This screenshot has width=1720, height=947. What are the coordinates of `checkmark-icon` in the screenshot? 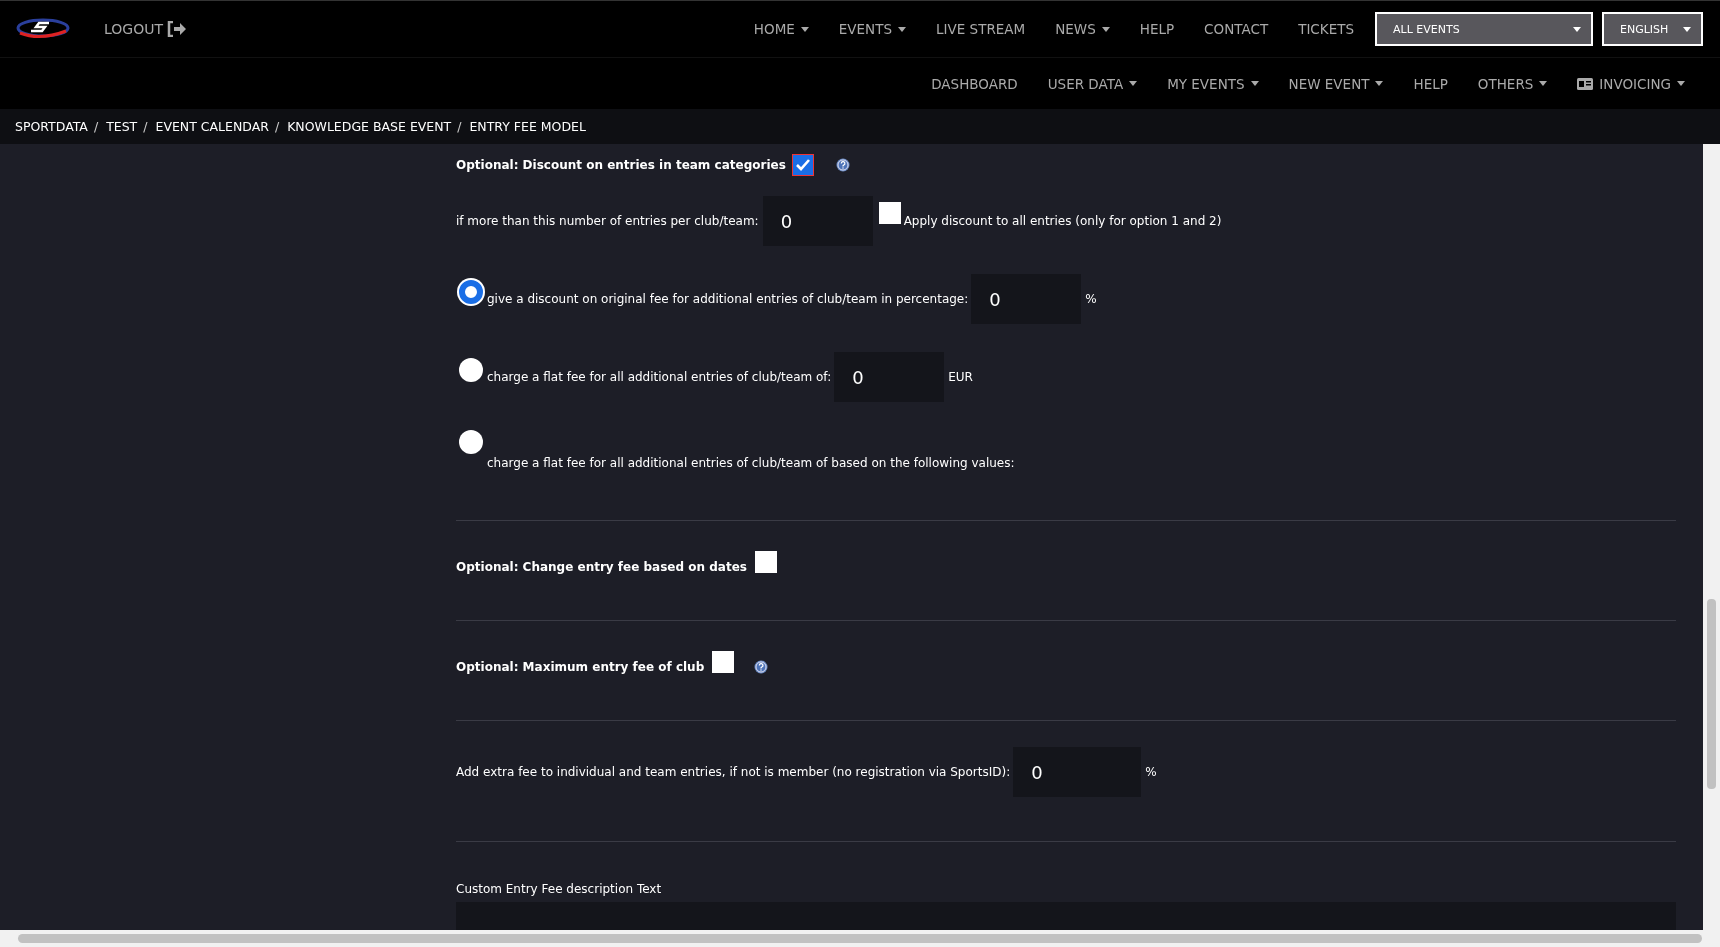 It's located at (802, 165).